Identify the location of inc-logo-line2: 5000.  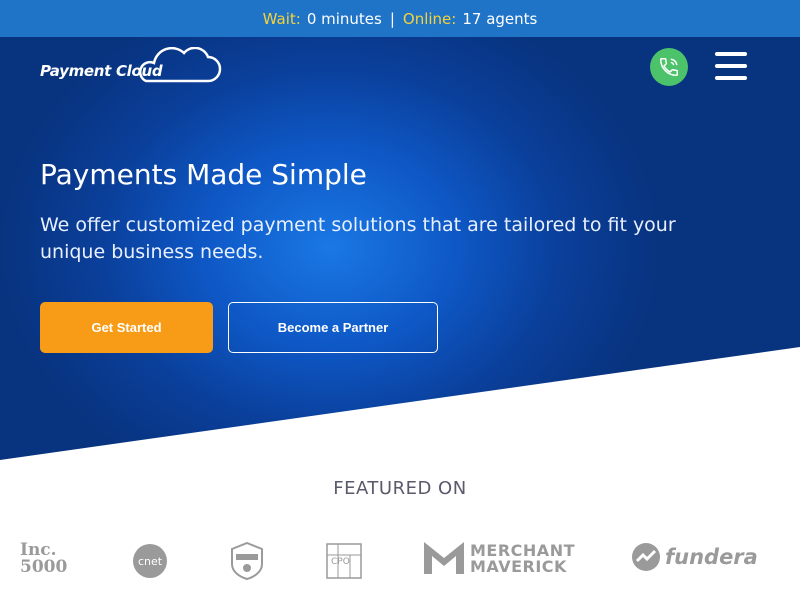
(44, 567).